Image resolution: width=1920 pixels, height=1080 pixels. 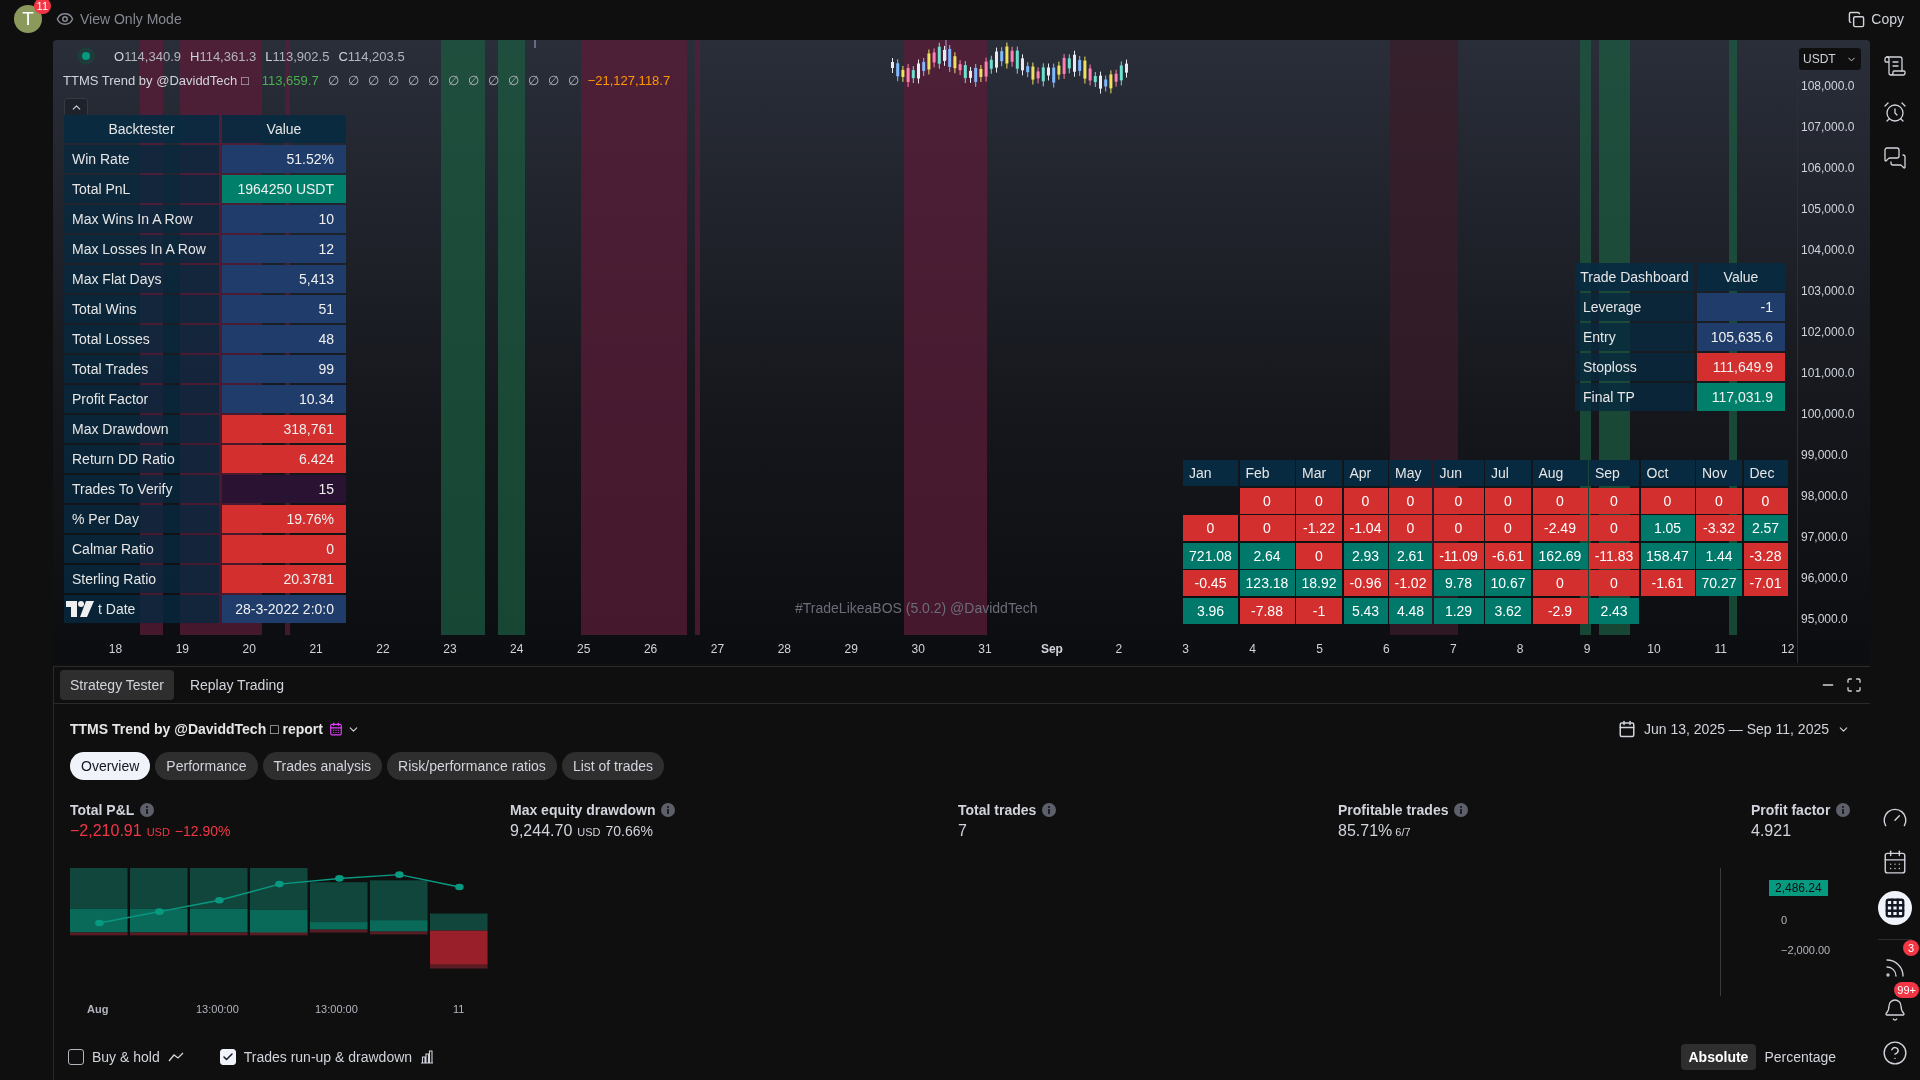 I want to click on time-axis-label: 22, so click(x=383, y=649).